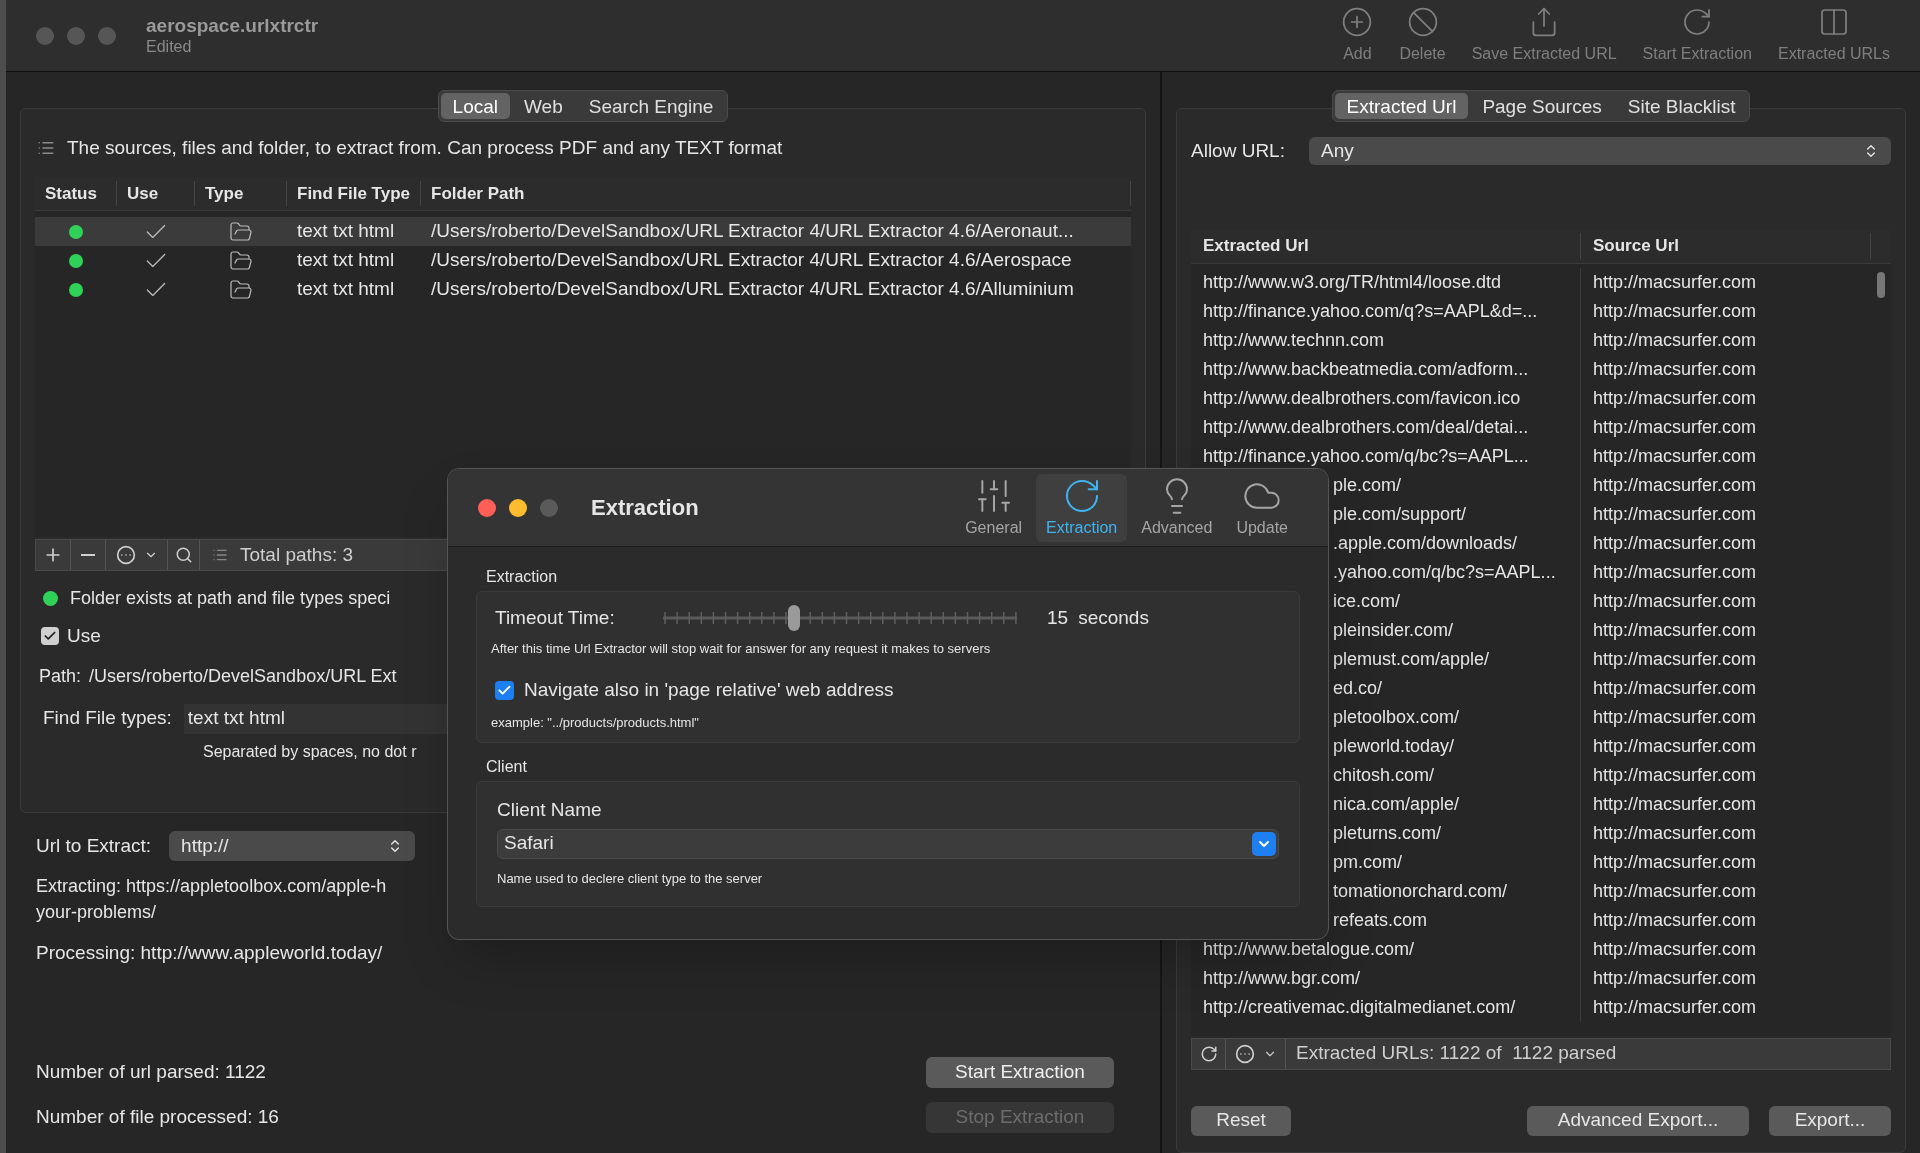 Image resolution: width=1920 pixels, height=1153 pixels. I want to click on url-cell-text: nica.com/apple/, so click(1396, 804).